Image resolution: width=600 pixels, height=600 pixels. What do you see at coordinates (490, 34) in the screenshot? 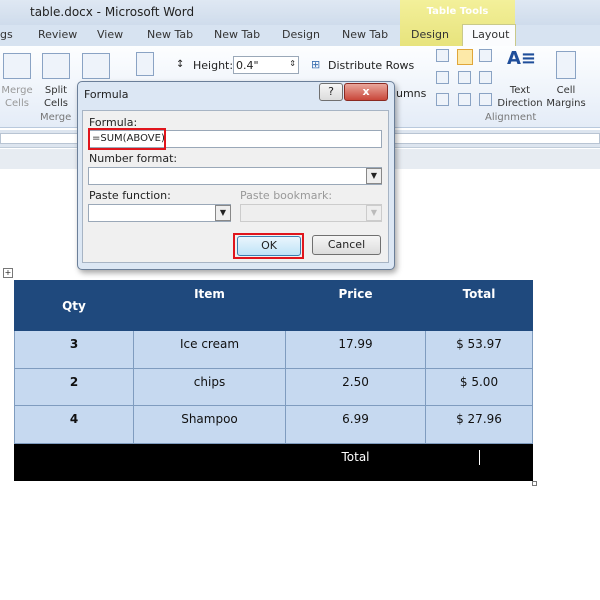
I see `tab-layout: Layout` at bounding box center [490, 34].